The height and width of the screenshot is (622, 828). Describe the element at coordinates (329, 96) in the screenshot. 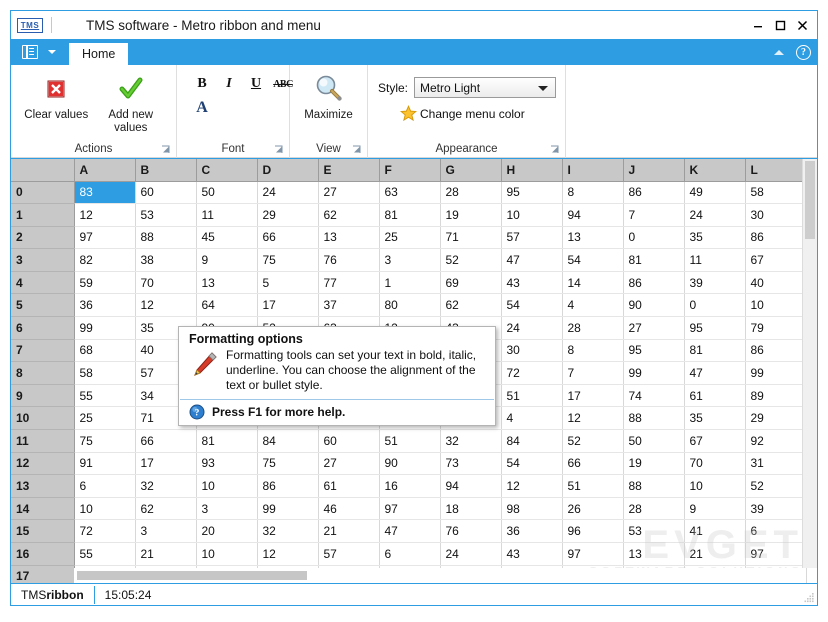

I see `maximize-view-button: Maximize` at that location.